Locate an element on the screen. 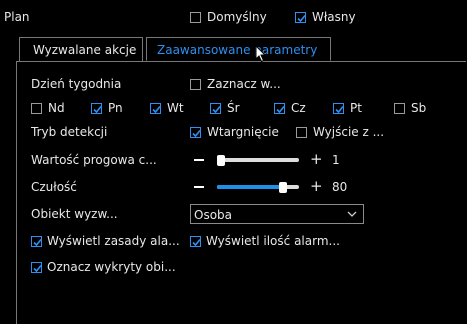  day-label-wt: Wt is located at coordinates (175, 108).